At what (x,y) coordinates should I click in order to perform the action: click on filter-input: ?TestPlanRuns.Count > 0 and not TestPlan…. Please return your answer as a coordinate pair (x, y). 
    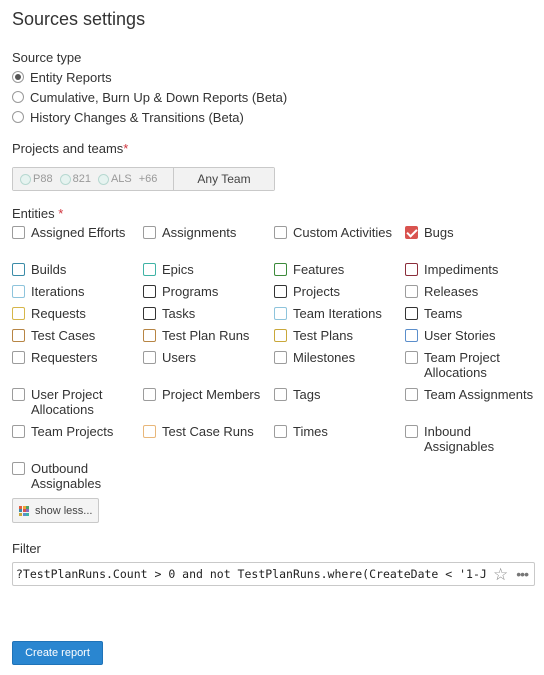
    Looking at the image, I should click on (273, 574).